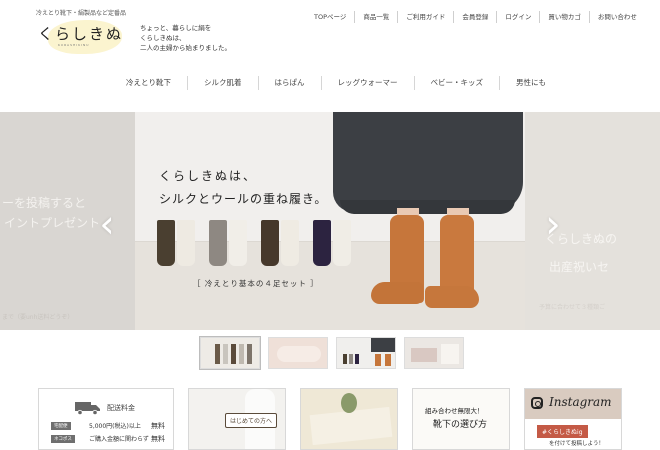 The height and width of the screenshot is (450, 660). Describe the element at coordinates (428, 162) in the screenshot. I see `model-skirt` at that location.